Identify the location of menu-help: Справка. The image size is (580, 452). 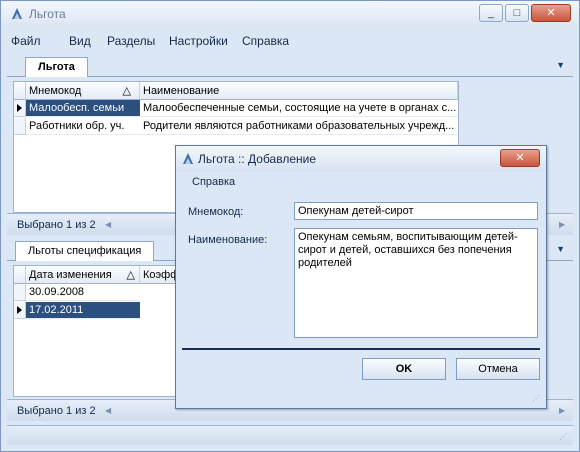
(265, 41).